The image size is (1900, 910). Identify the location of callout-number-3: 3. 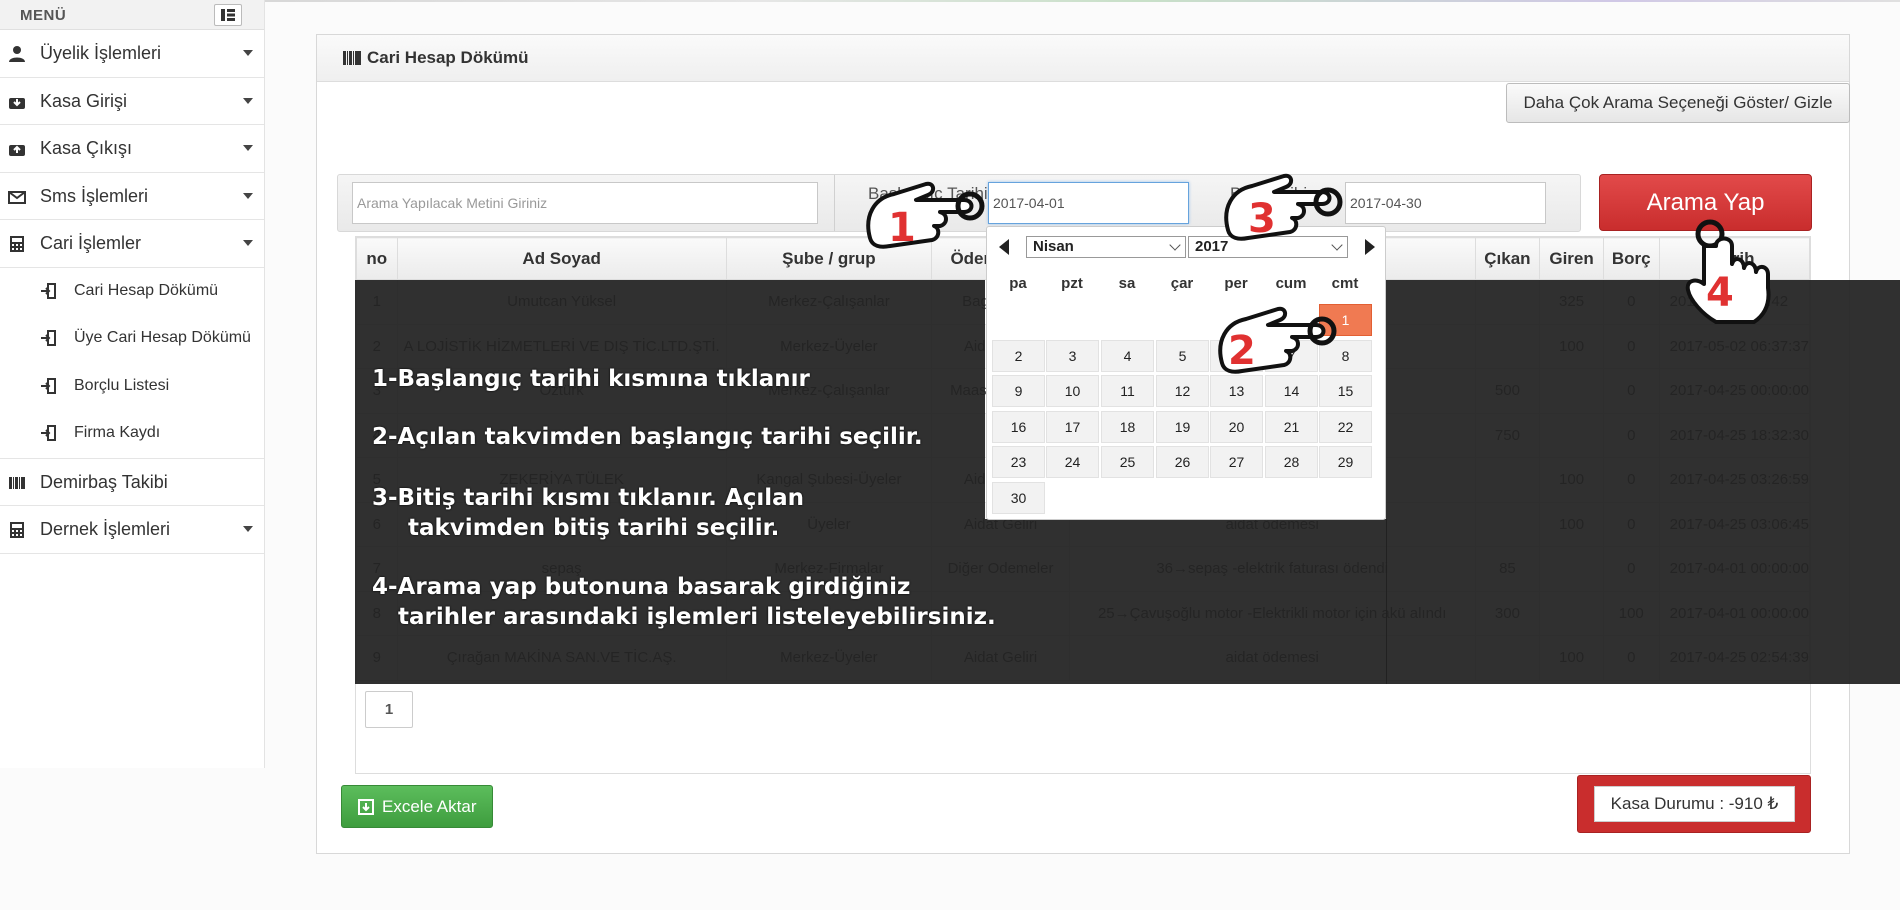
(1262, 219).